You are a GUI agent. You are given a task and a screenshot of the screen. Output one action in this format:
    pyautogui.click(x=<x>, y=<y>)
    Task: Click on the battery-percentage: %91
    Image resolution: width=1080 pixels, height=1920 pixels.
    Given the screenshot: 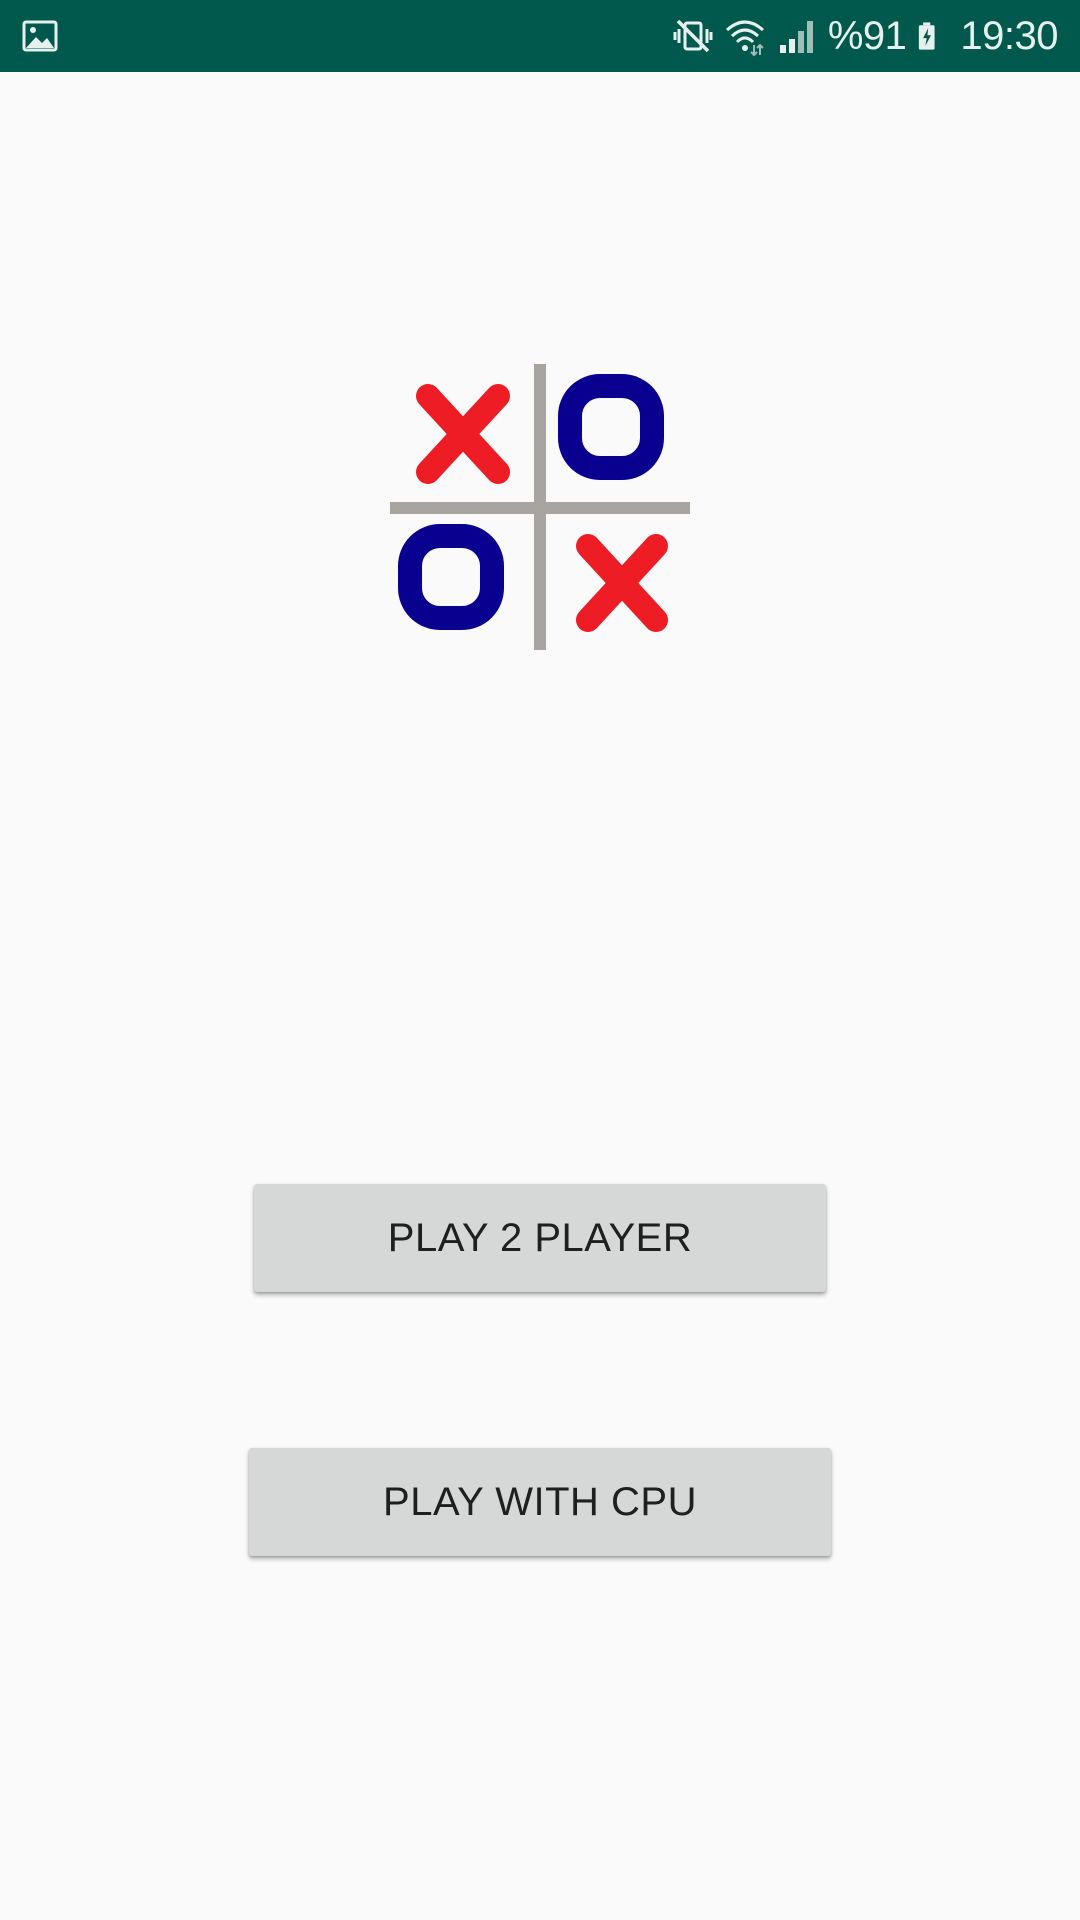 What is the action you would take?
    pyautogui.click(x=867, y=35)
    